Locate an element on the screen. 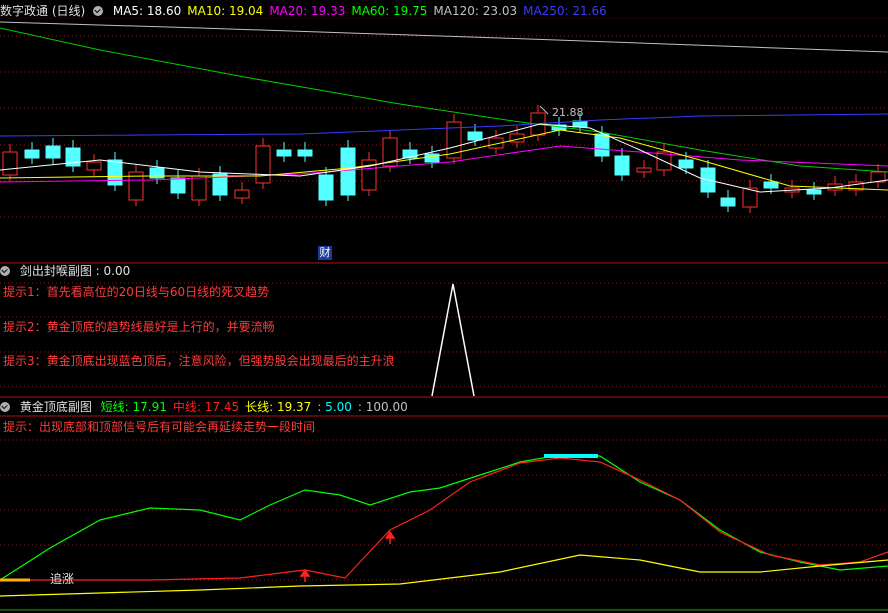  long-line is located at coordinates (444, 575).